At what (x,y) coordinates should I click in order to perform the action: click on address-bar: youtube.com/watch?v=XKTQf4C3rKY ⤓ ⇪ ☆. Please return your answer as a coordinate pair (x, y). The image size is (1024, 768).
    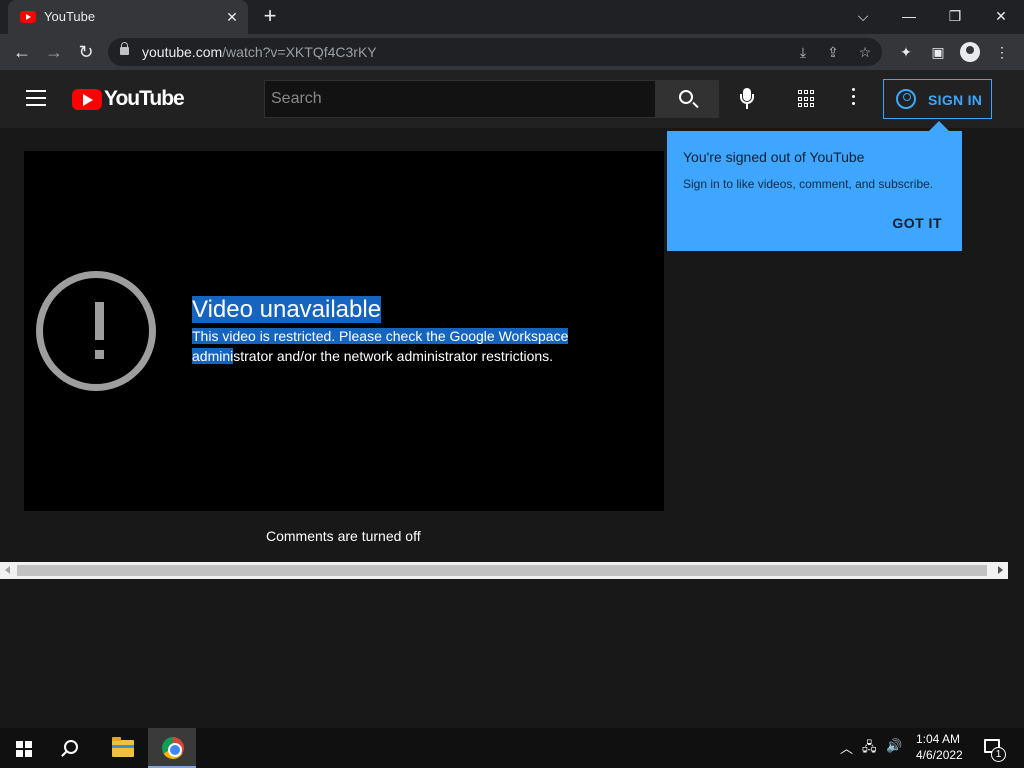
    Looking at the image, I should click on (495, 52).